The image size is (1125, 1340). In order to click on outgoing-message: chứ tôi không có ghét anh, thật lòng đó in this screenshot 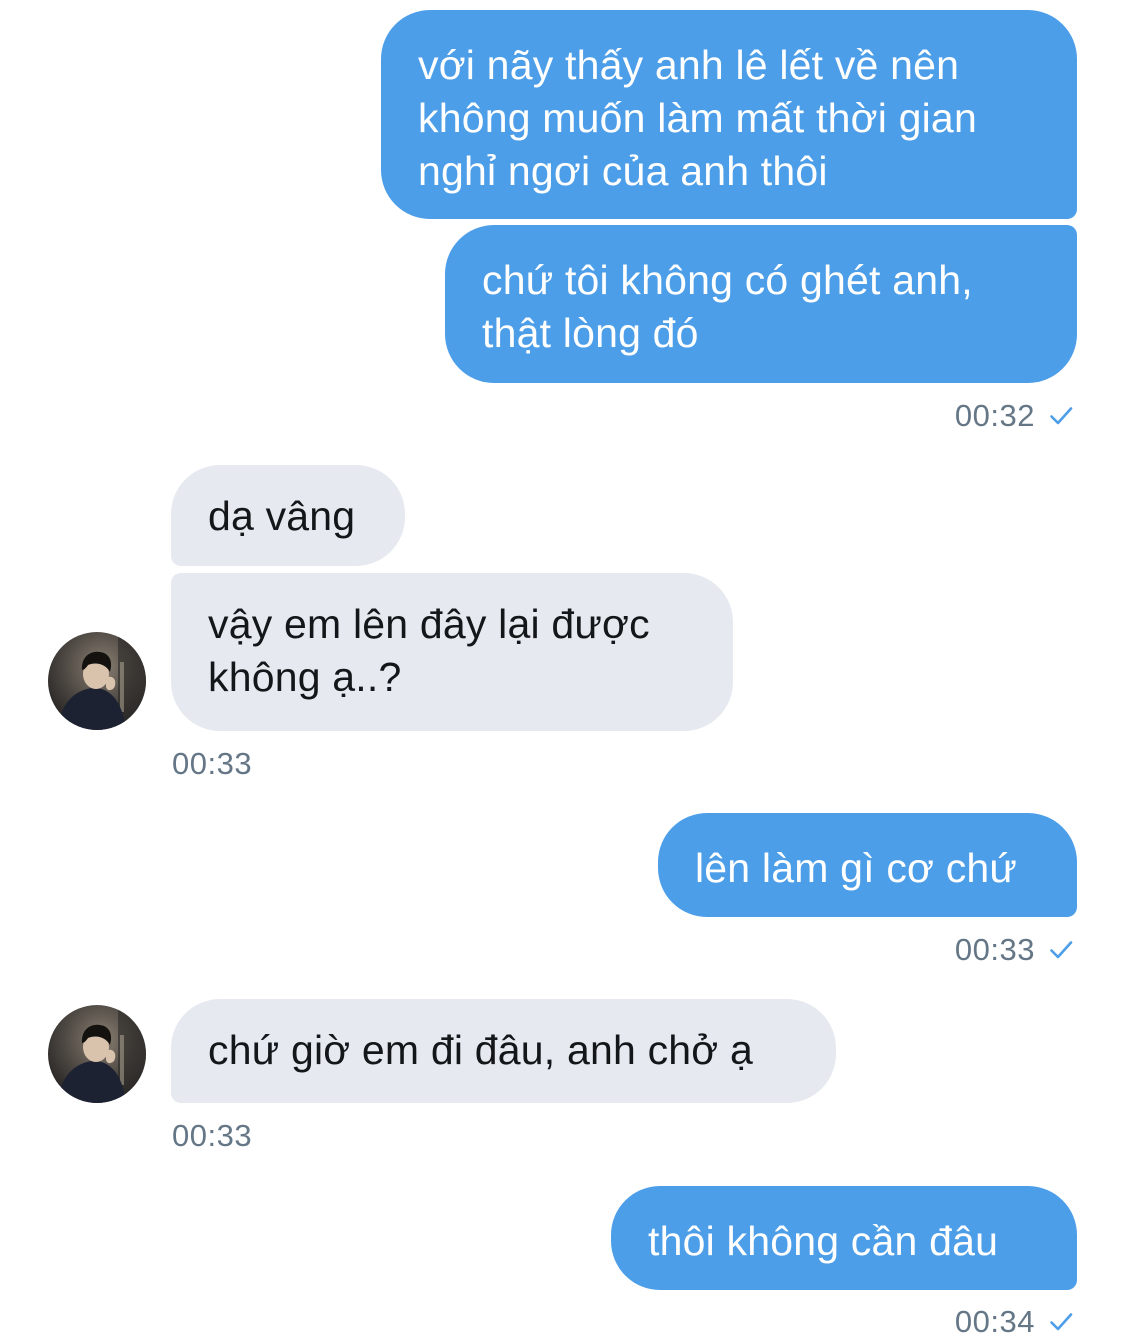, I will do `click(761, 304)`.